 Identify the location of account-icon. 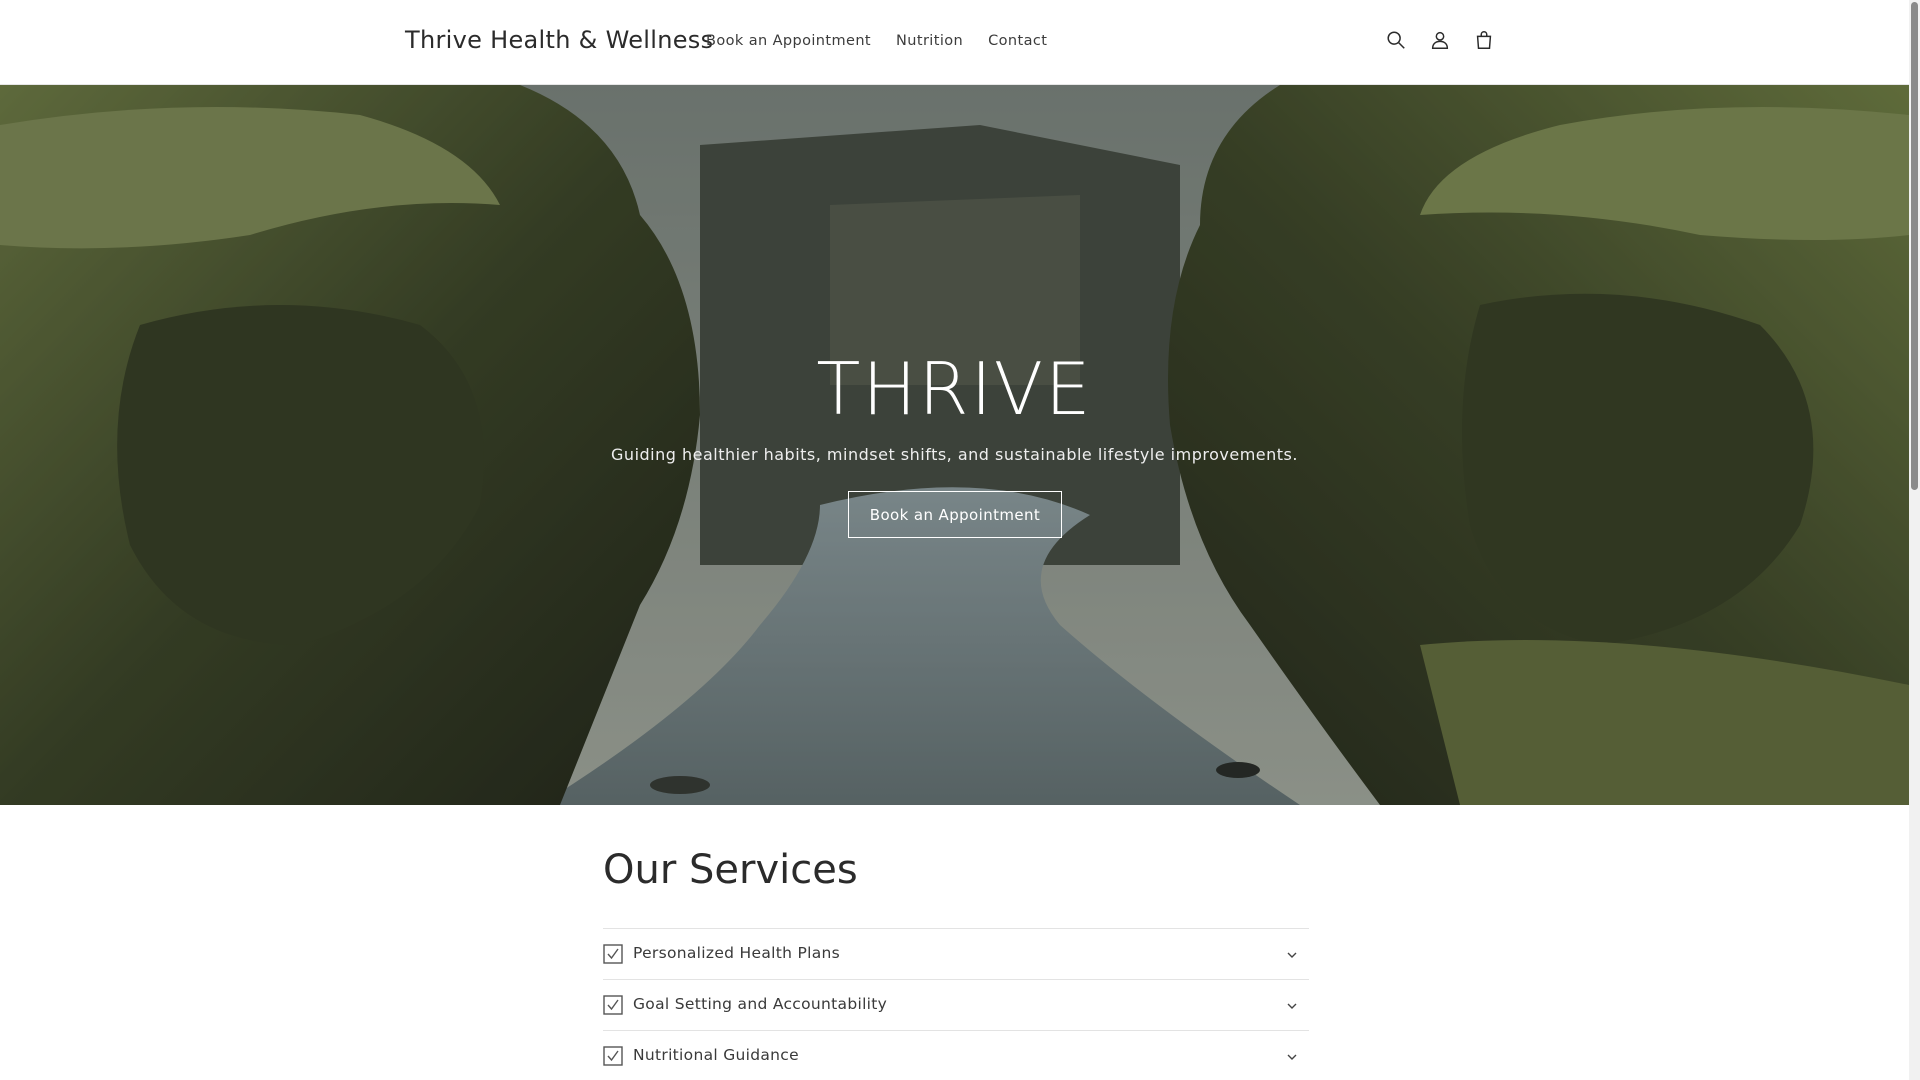
(1440, 40).